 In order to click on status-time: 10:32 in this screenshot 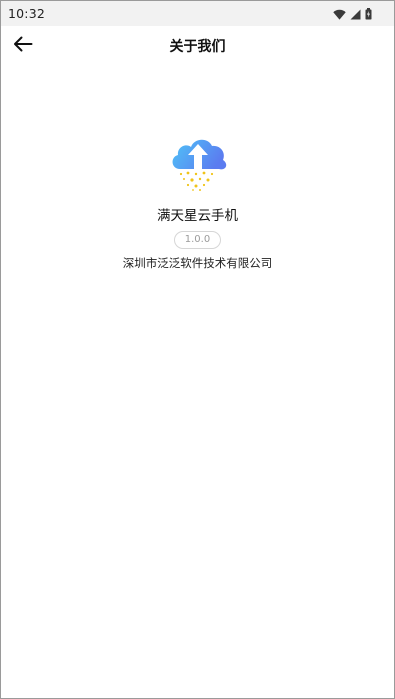, I will do `click(27, 13)`.